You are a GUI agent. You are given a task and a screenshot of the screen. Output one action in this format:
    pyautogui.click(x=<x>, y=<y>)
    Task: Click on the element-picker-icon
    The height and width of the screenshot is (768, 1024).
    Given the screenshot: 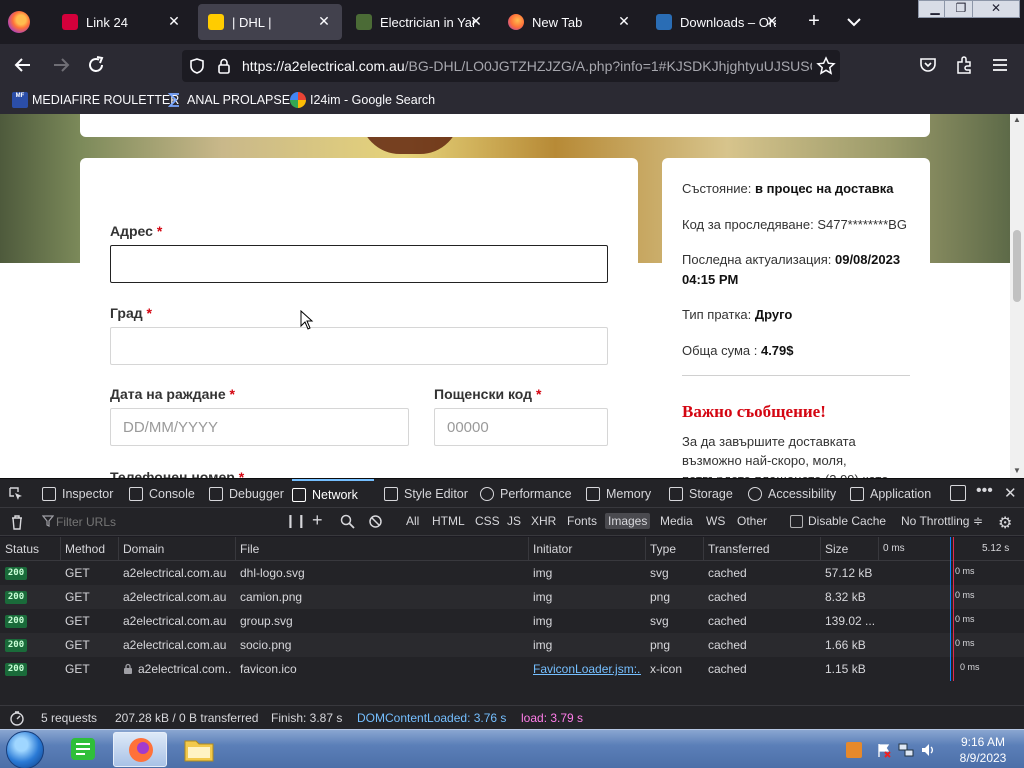 What is the action you would take?
    pyautogui.click(x=16, y=495)
    